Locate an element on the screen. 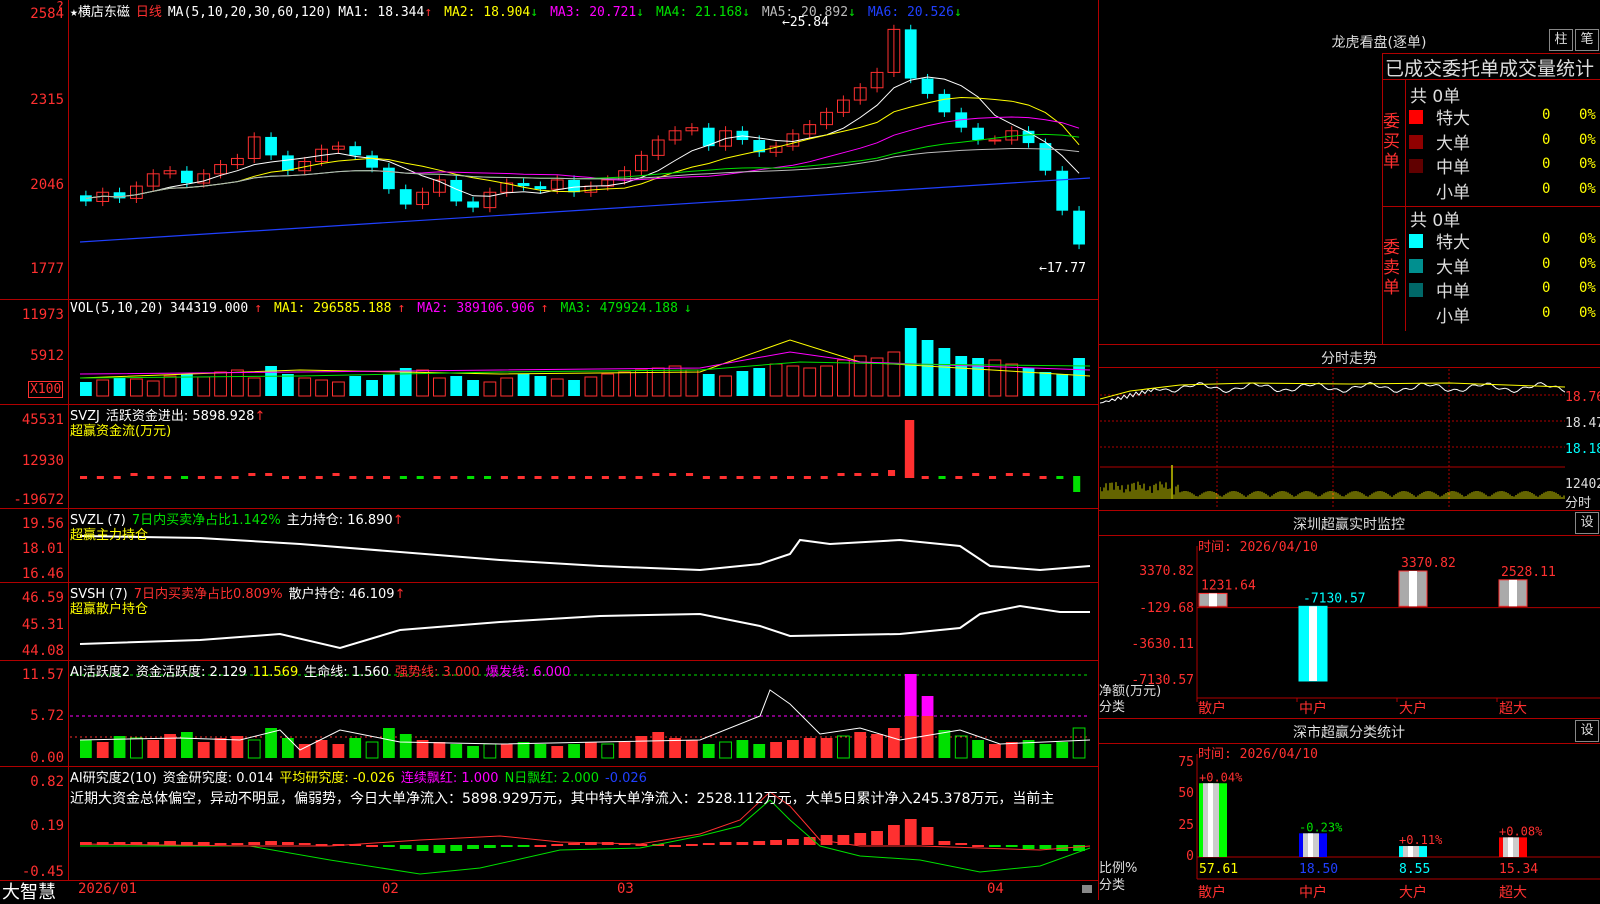 This screenshot has width=1600, height=904. tick-mode-button: 笔 is located at coordinates (1587, 40).